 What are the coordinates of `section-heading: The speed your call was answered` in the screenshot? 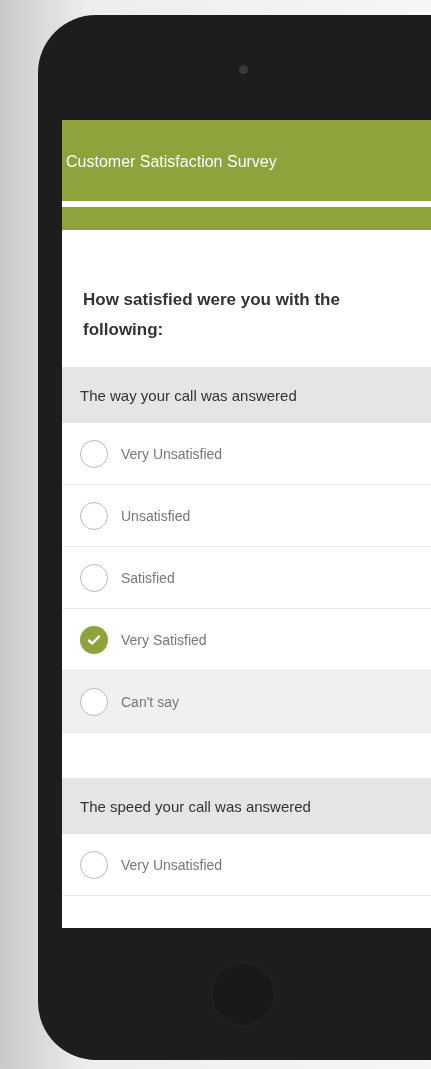 It's located at (246, 806).